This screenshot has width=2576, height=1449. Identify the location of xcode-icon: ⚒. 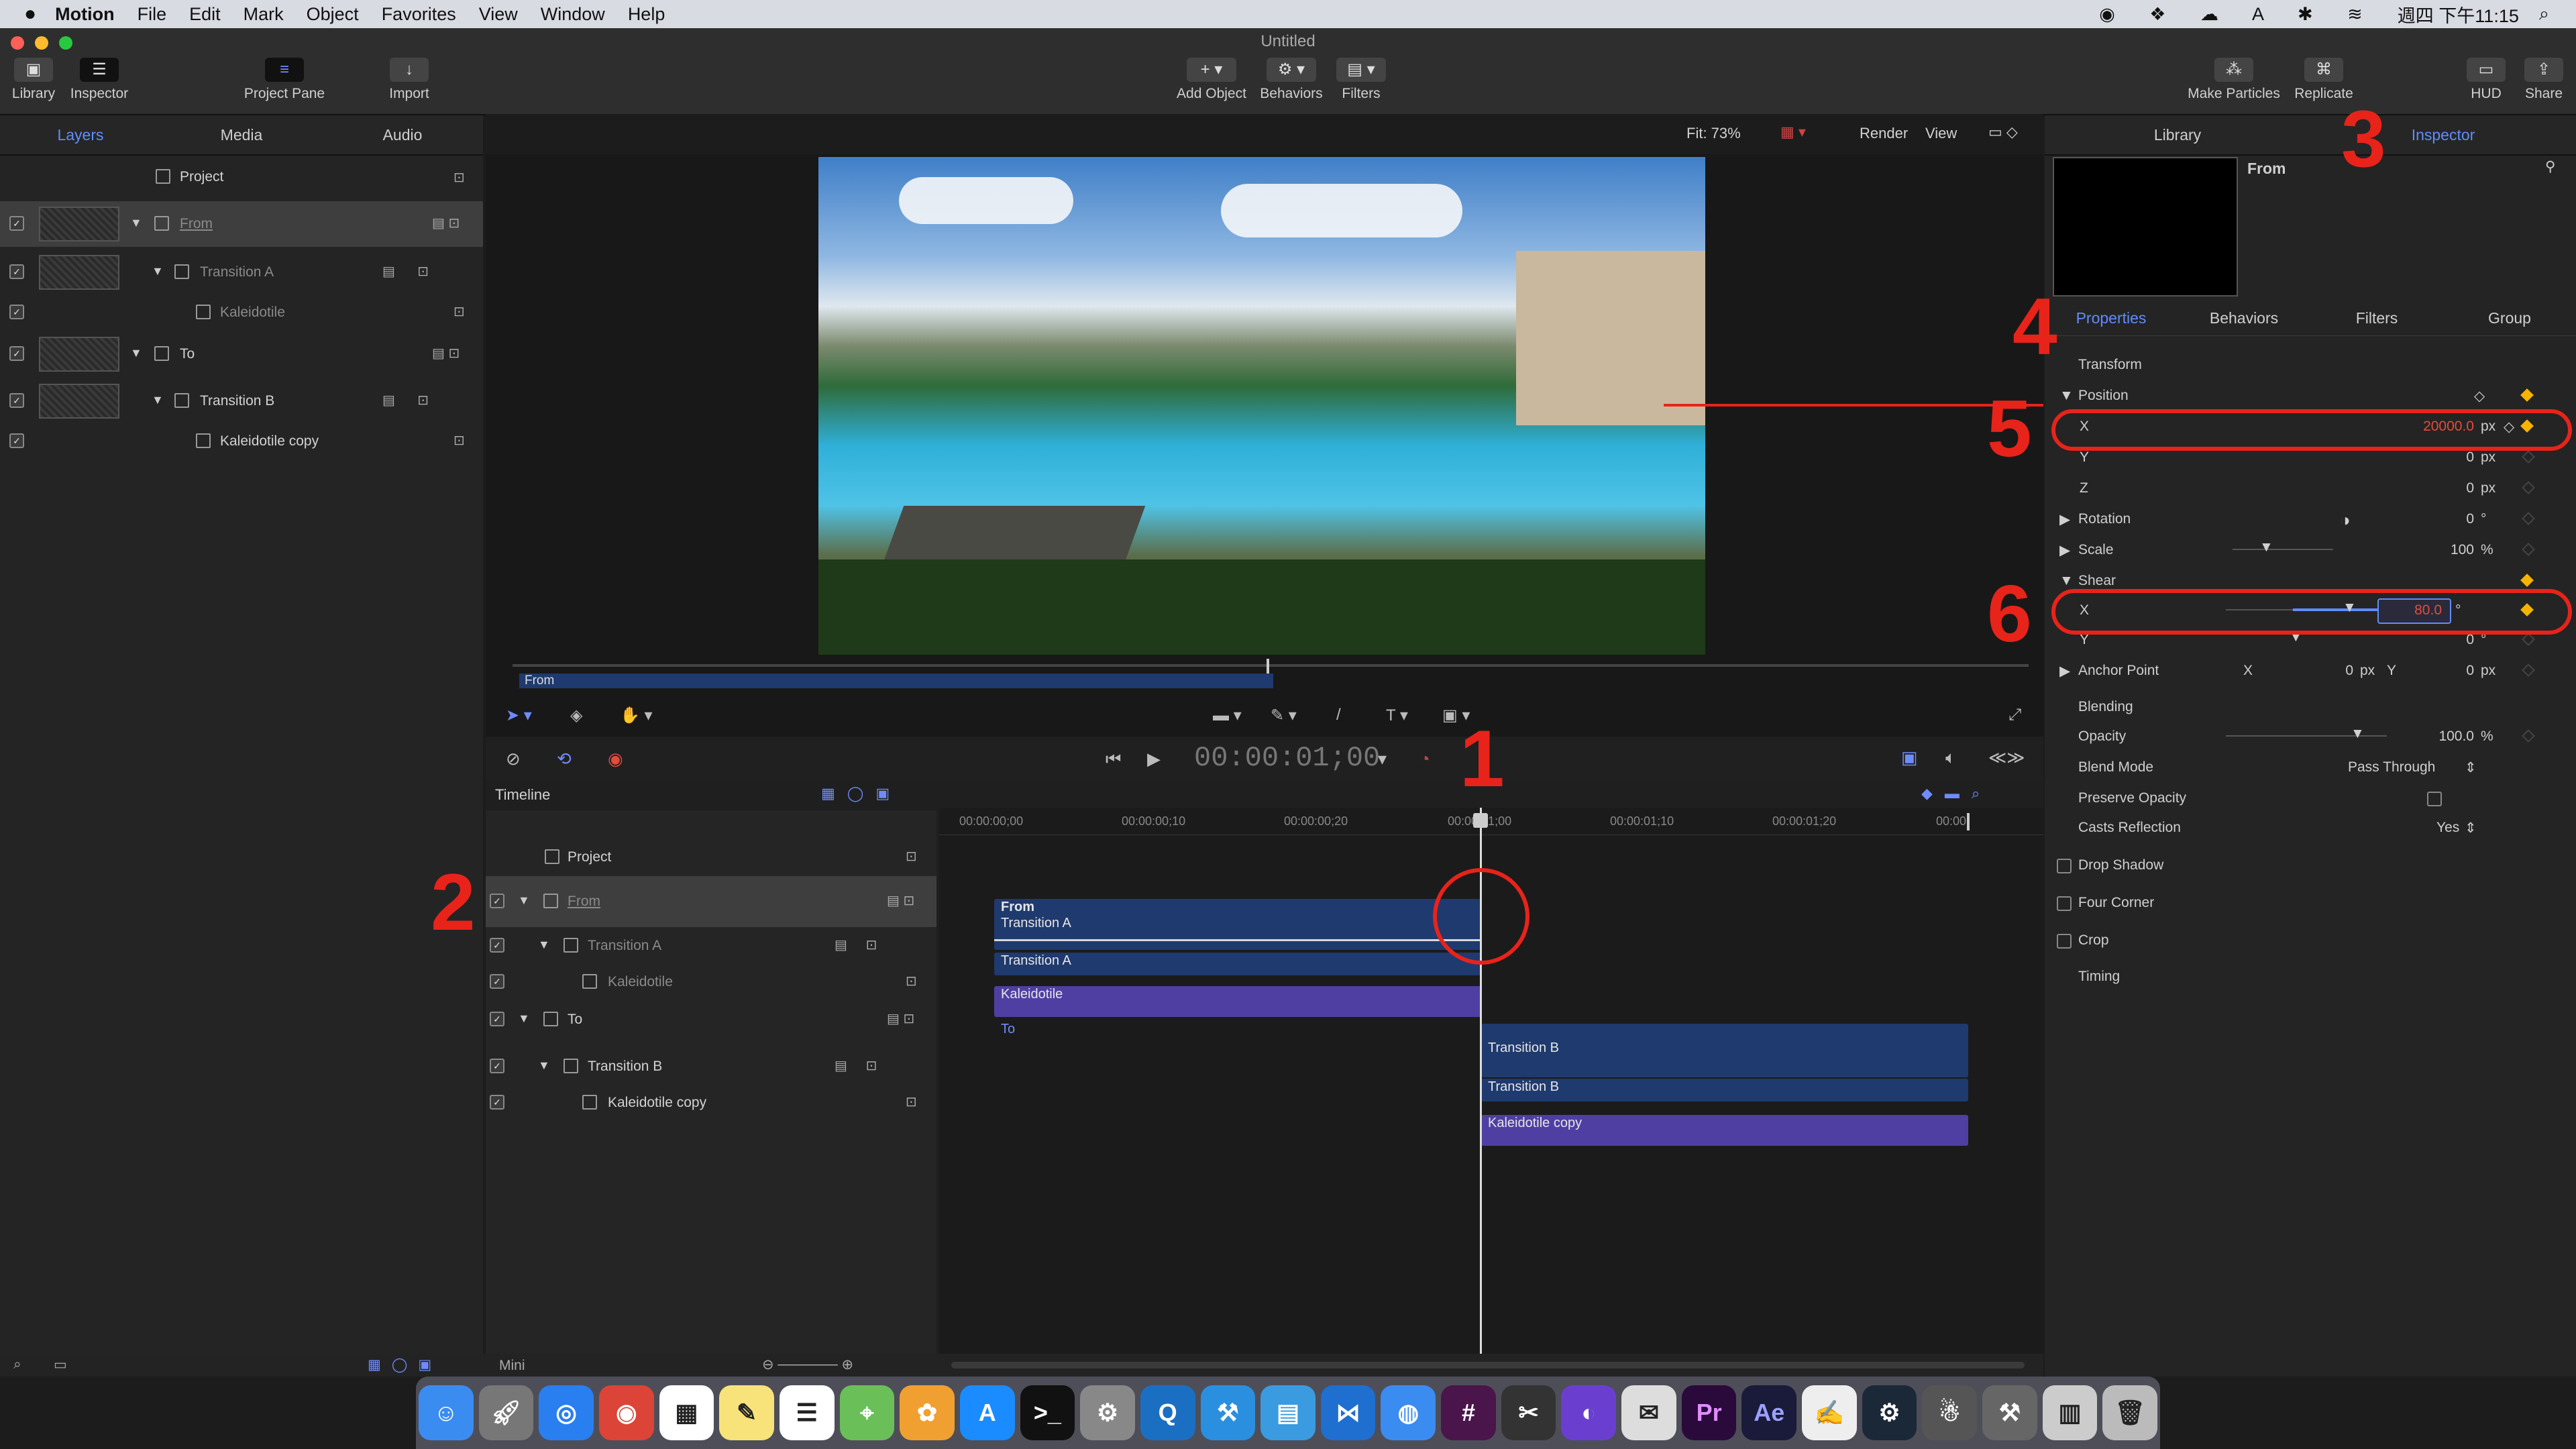
(1228, 1412).